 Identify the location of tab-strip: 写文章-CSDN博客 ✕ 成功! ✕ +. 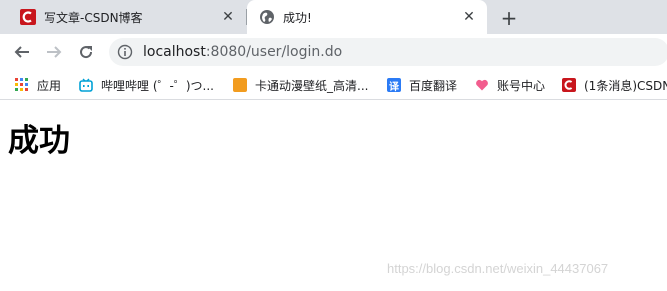
(333, 17).